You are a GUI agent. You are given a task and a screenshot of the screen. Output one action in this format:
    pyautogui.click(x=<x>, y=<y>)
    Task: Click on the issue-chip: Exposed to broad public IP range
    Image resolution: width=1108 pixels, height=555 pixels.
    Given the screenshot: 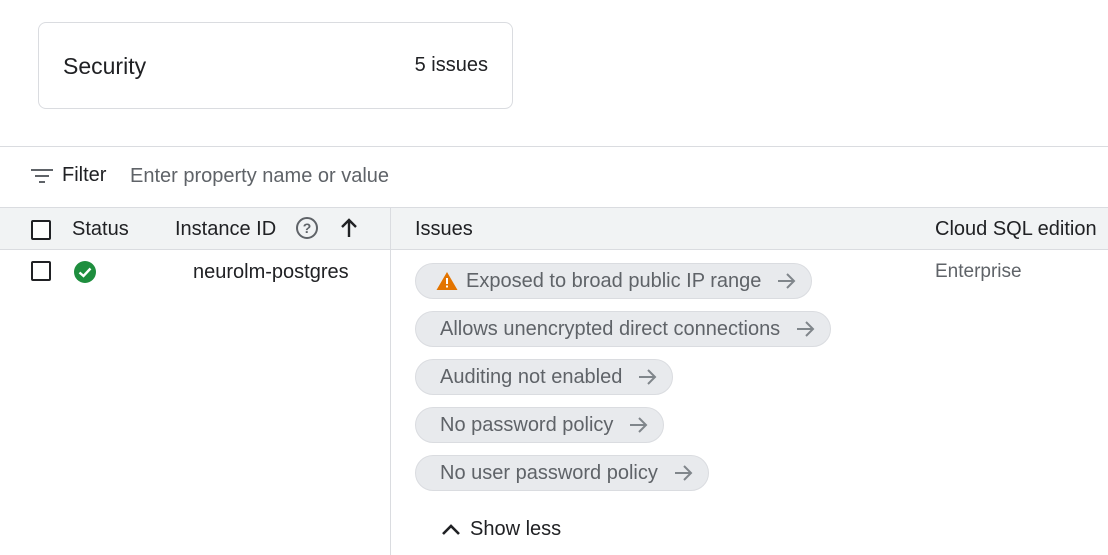 What is the action you would take?
    pyautogui.click(x=614, y=281)
    